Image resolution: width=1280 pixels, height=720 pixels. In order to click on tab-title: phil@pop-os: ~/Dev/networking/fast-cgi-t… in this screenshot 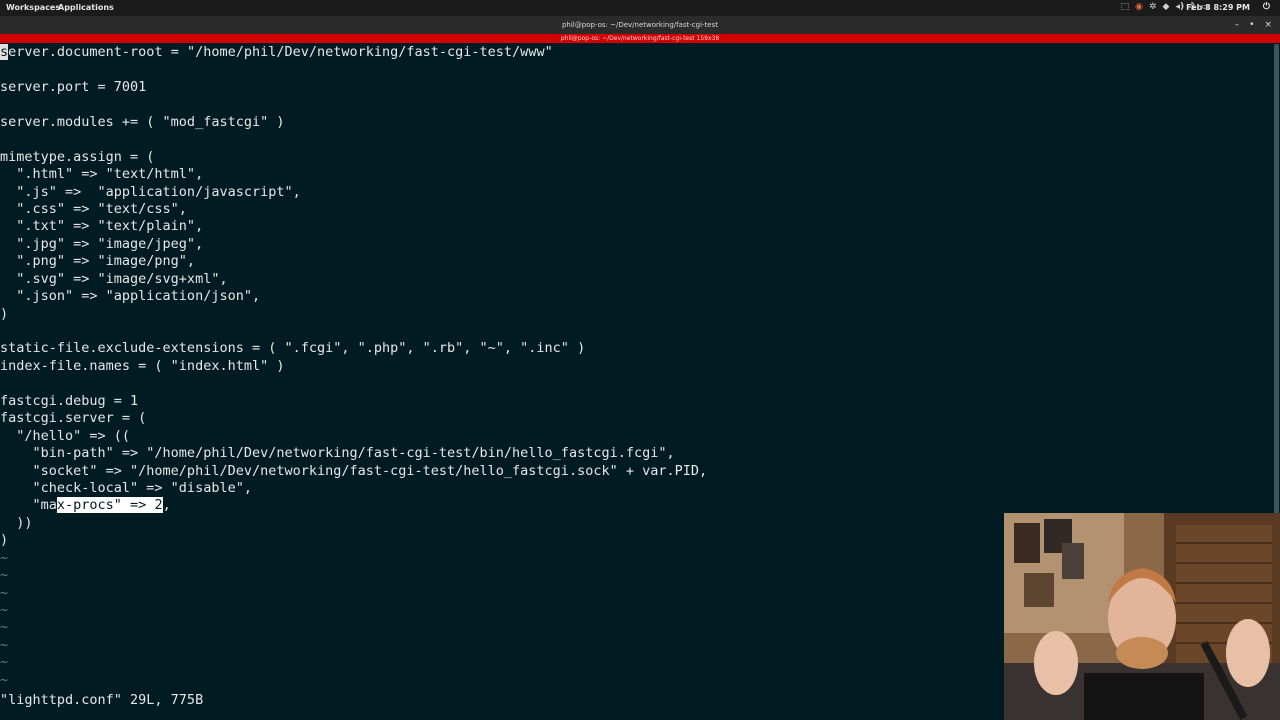, I will do `click(640, 38)`.